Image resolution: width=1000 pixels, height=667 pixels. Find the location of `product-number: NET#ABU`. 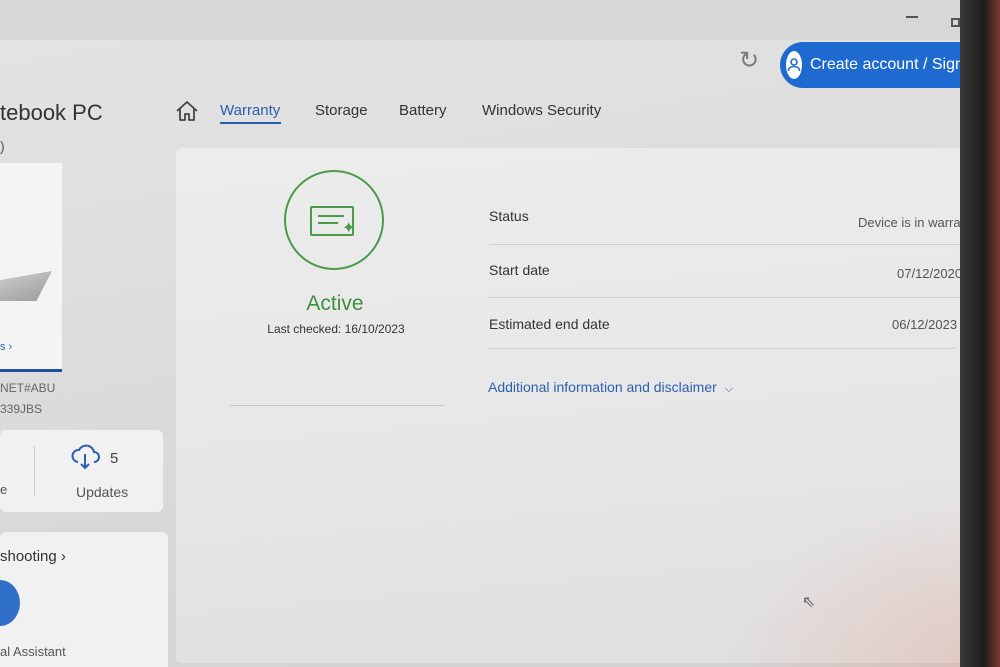

product-number: NET#ABU is located at coordinates (28, 388).